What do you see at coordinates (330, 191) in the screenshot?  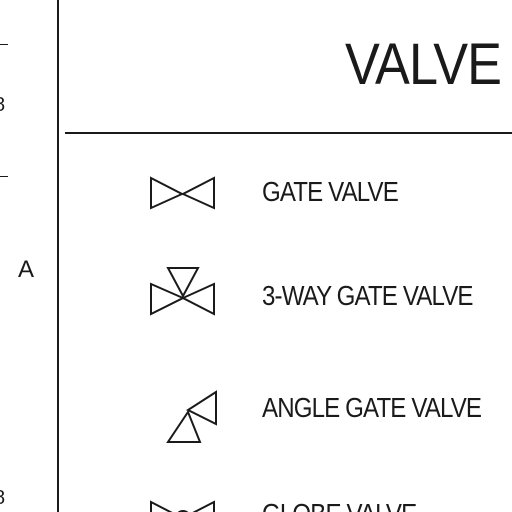 I see `legend-label: GATE VALVE` at bounding box center [330, 191].